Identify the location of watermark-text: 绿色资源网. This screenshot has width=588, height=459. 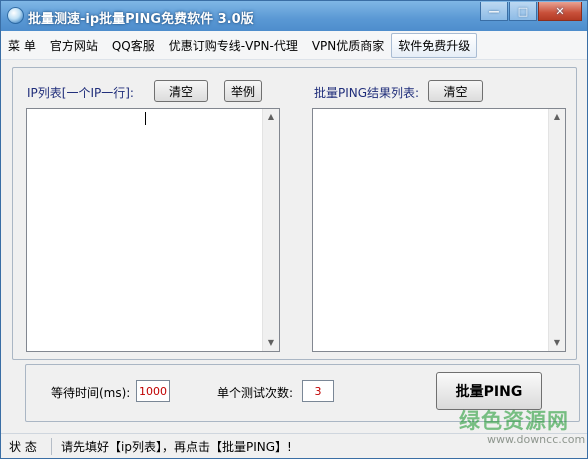
(514, 421).